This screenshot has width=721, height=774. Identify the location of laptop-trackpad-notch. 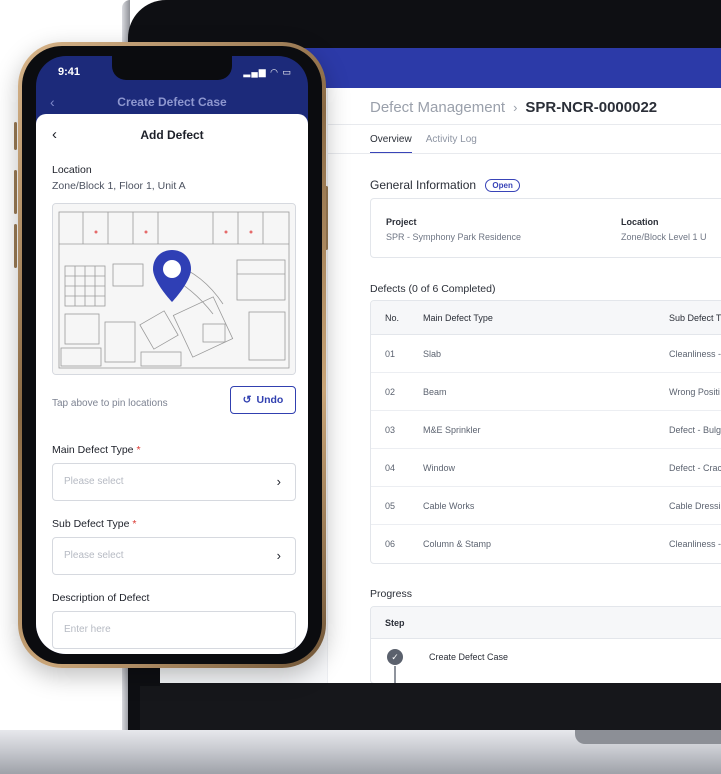
(648, 737).